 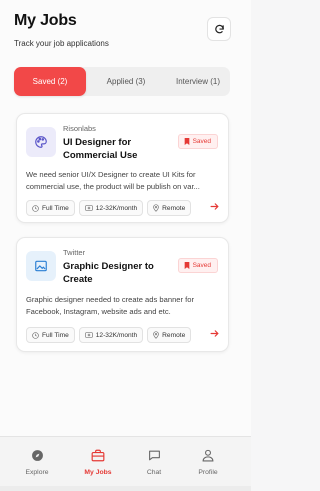 I want to click on nav-item-chat: Chat, so click(x=154, y=462).